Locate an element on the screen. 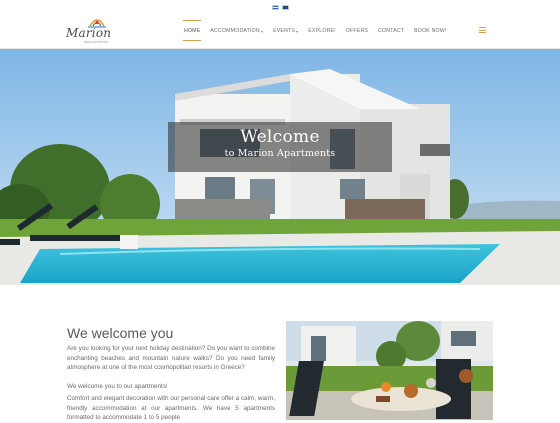  nav-offers: OFFERS is located at coordinates (357, 31).